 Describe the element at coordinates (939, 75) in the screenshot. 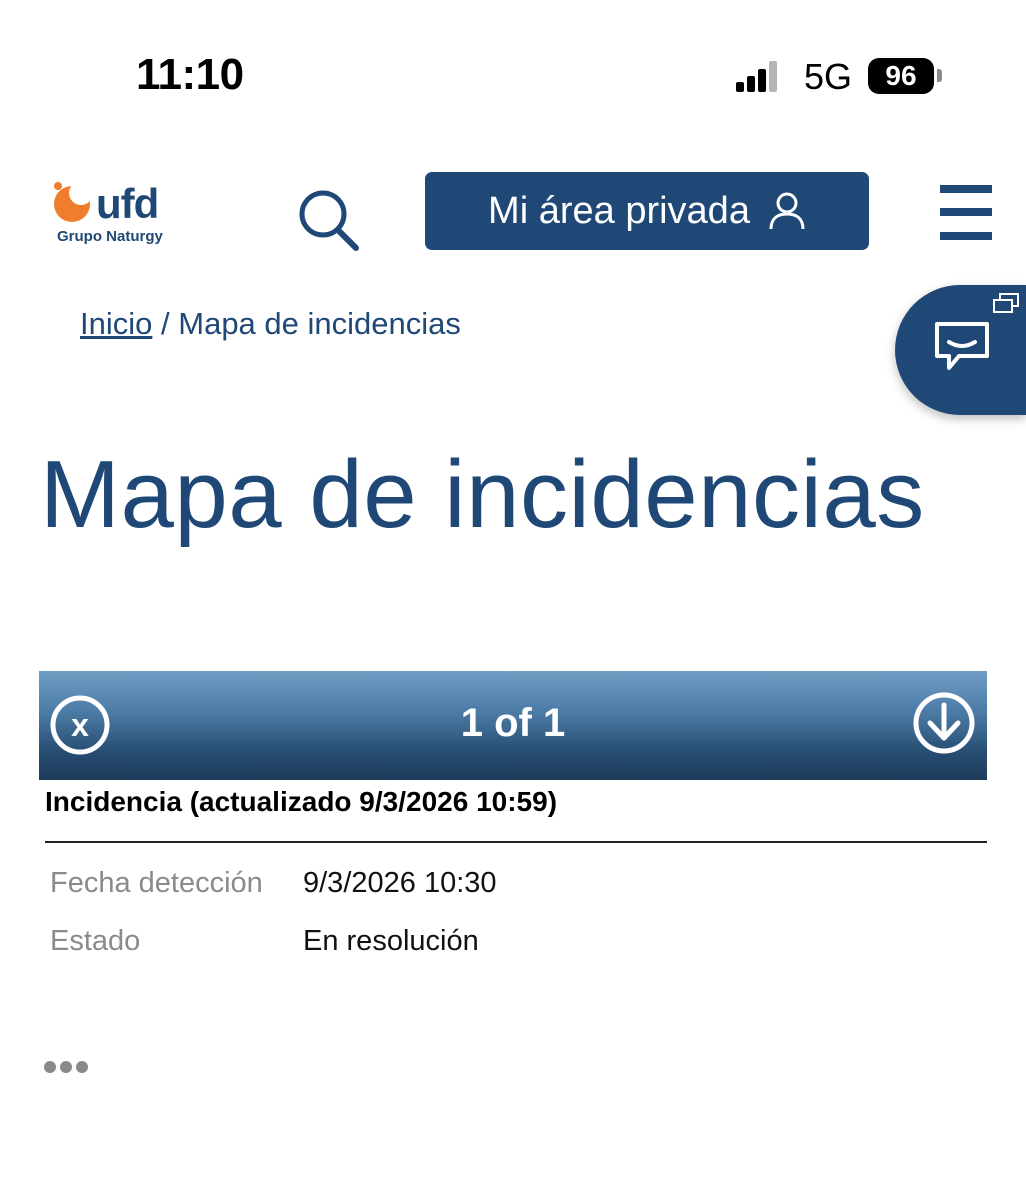

I see `battery-cap` at that location.